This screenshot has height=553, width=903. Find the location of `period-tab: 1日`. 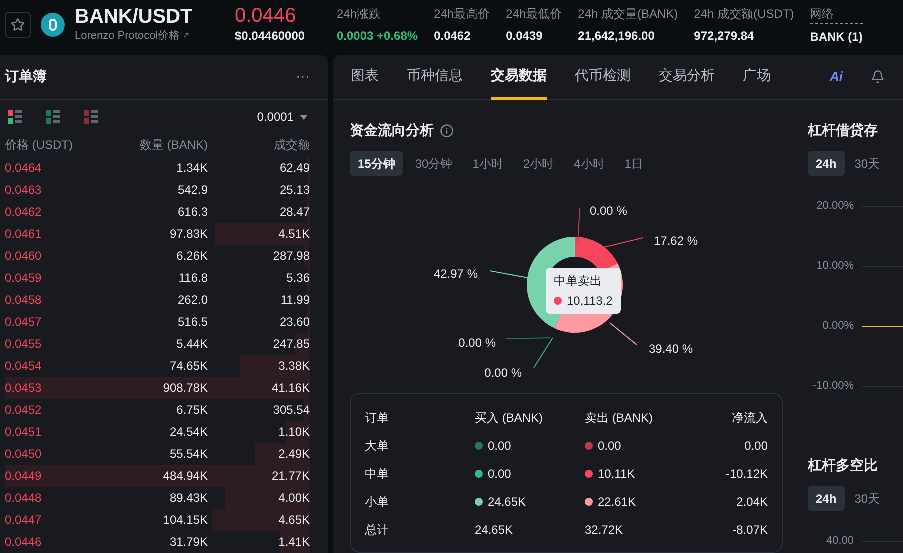

period-tab: 1日 is located at coordinates (634, 163).